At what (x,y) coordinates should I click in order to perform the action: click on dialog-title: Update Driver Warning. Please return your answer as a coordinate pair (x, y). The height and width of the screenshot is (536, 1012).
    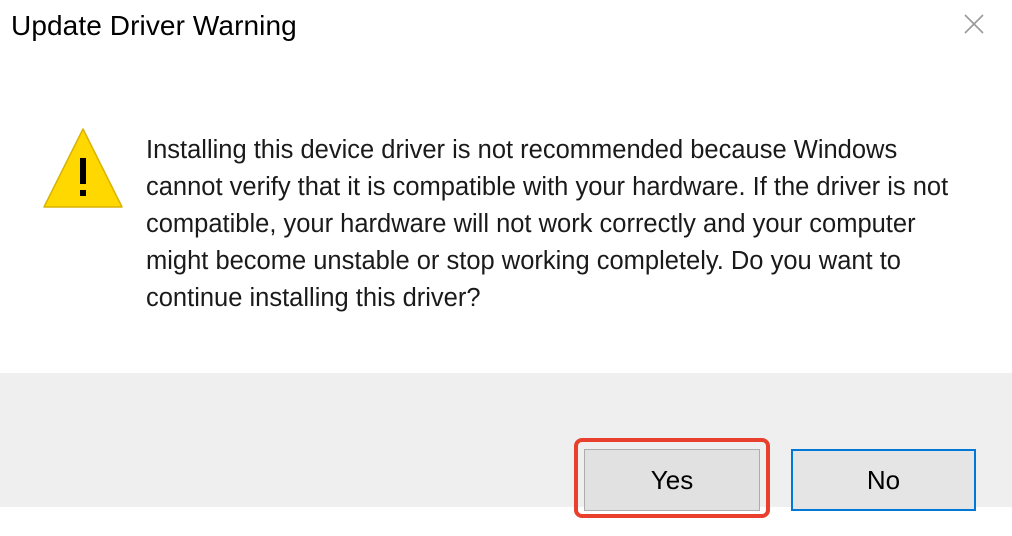
    Looking at the image, I should click on (154, 25).